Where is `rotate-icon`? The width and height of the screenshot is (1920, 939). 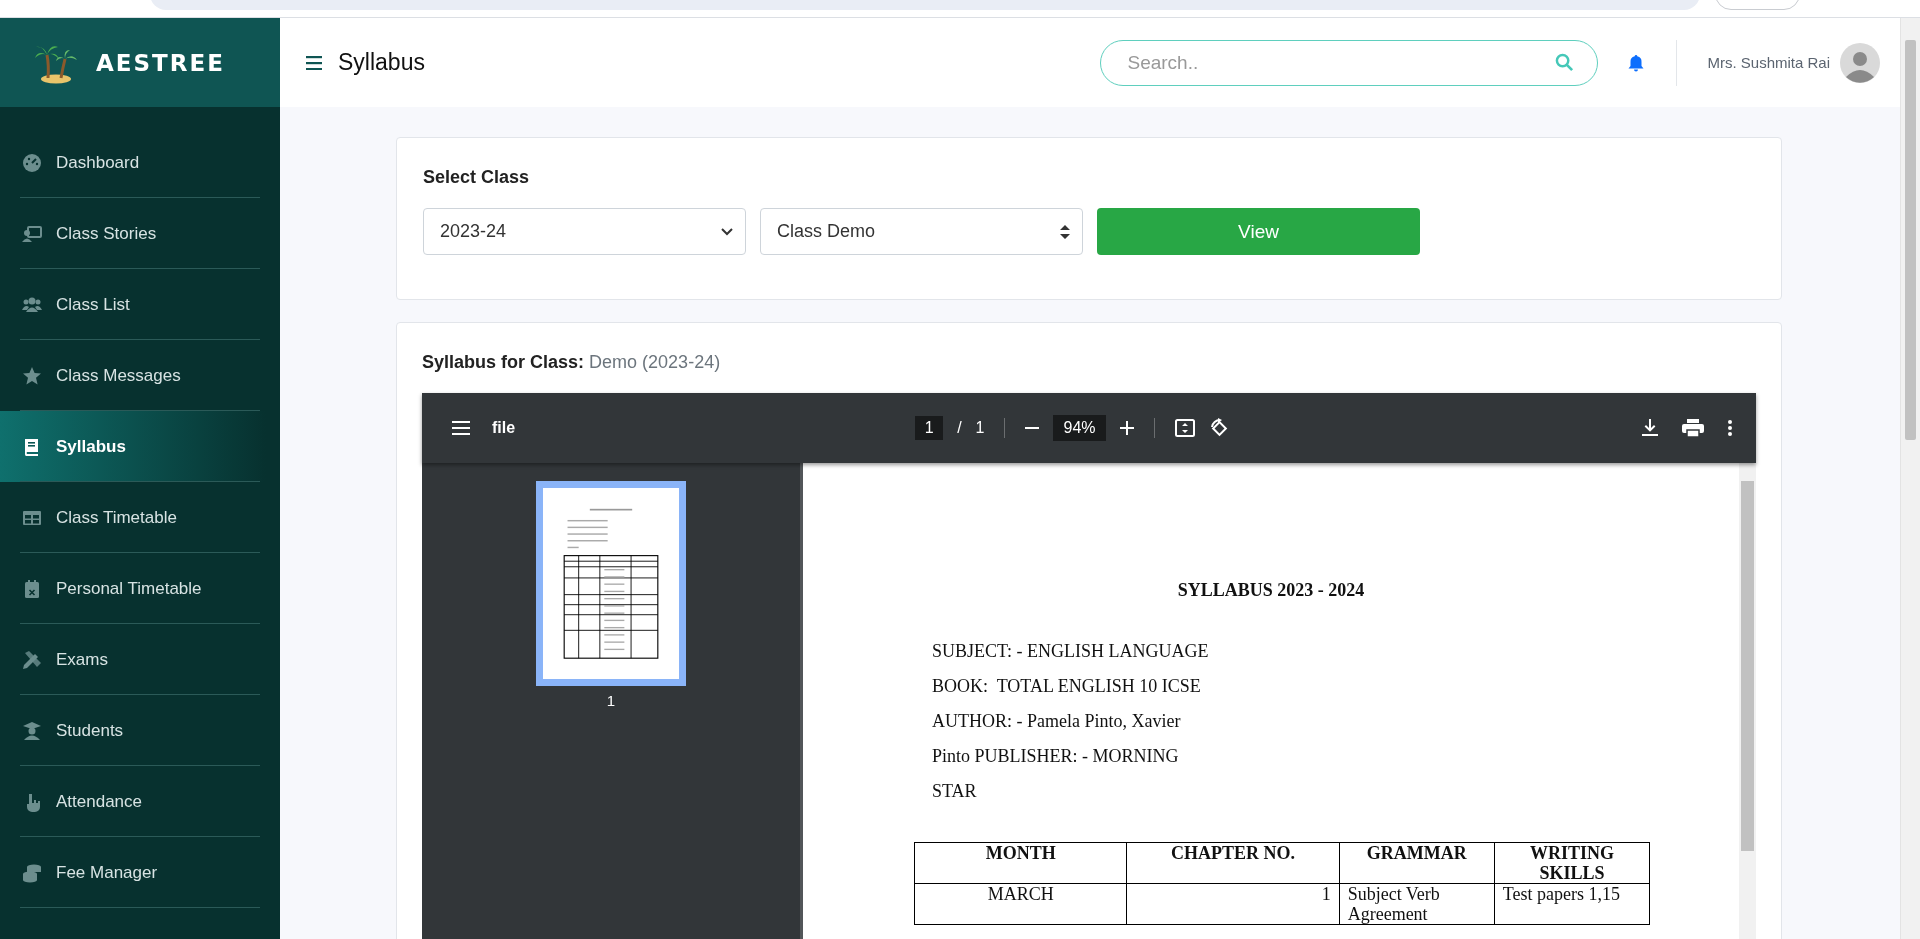 rotate-icon is located at coordinates (1218, 428).